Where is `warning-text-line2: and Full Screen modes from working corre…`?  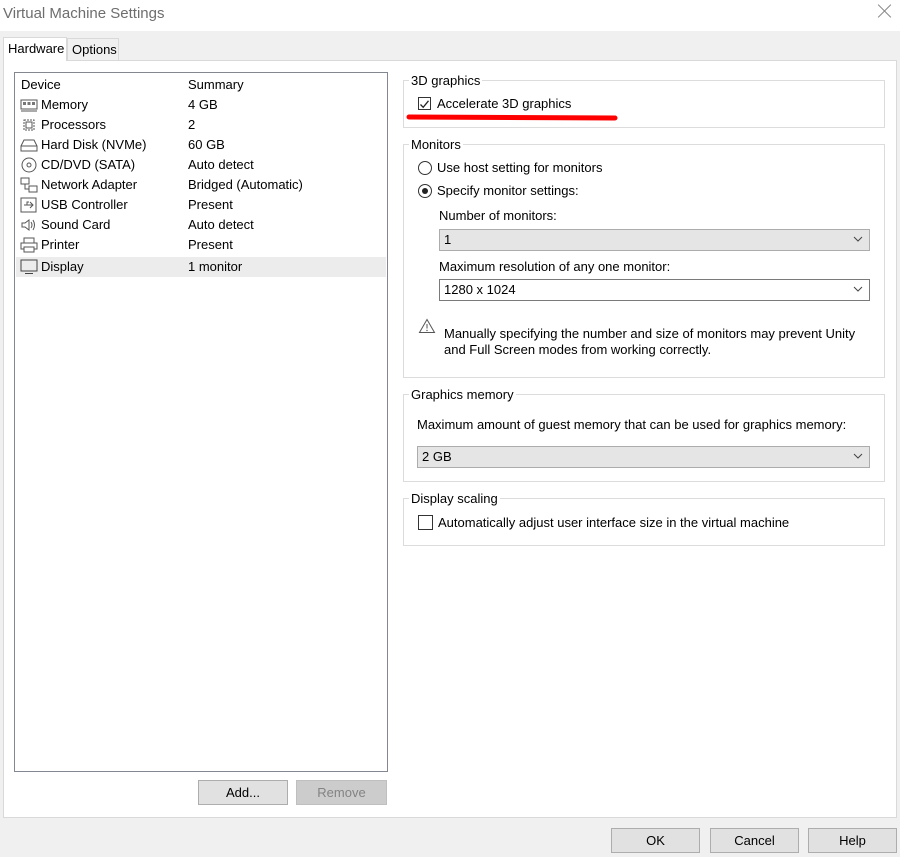 warning-text-line2: and Full Screen modes from working corre… is located at coordinates (578, 349).